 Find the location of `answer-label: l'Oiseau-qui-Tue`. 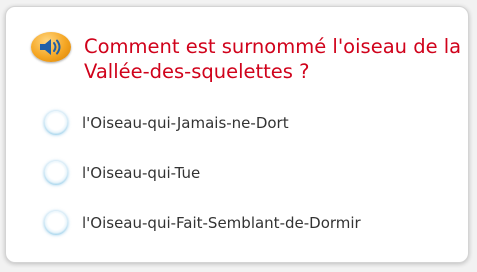

answer-label: l'Oiseau-qui-Tue is located at coordinates (141, 173).